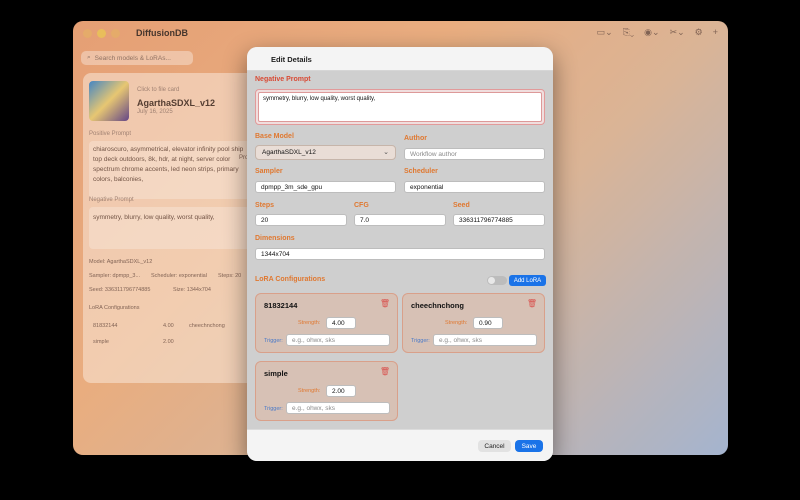 This screenshot has width=800, height=500. I want to click on strength-input: 4.00, so click(341, 323).